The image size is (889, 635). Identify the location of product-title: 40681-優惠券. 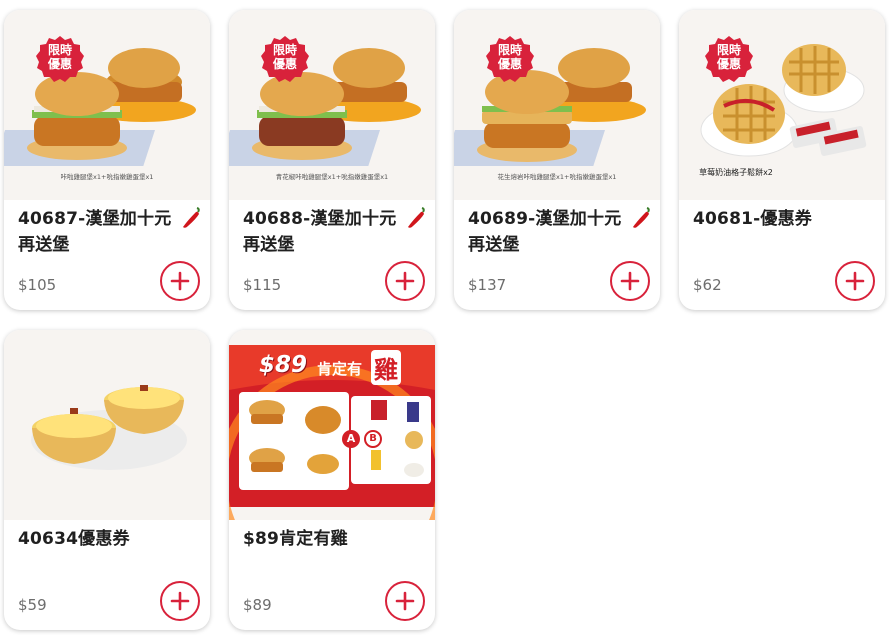
(752, 219).